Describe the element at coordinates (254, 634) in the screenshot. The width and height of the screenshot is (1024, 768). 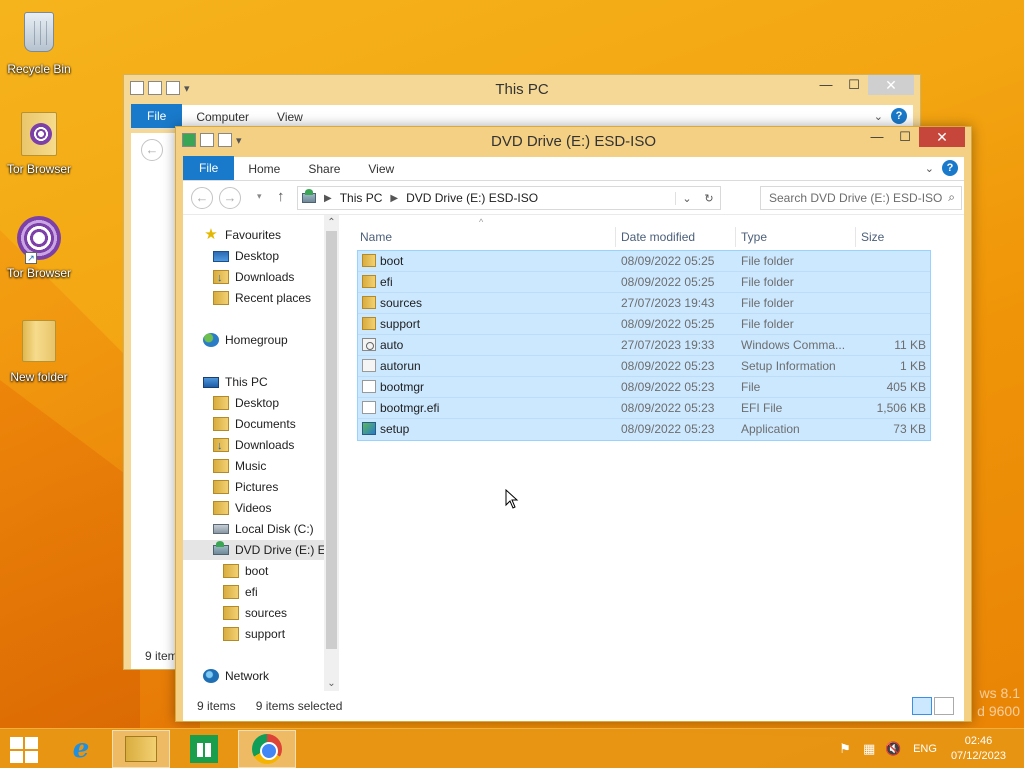
I see `nav-item-support: support` at that location.